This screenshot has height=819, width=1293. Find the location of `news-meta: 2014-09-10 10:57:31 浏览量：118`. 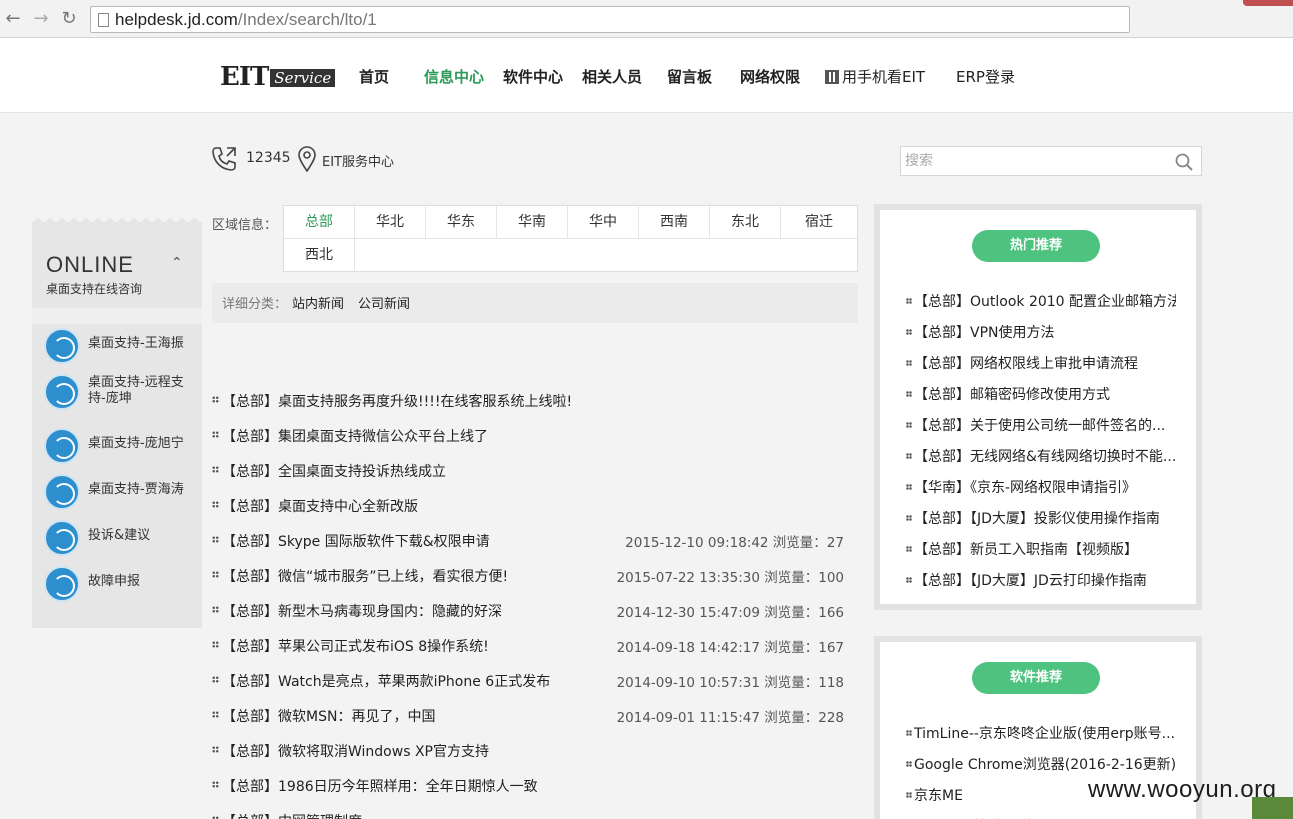

news-meta: 2014-09-10 10:57:31 浏览量：118 is located at coordinates (730, 683).